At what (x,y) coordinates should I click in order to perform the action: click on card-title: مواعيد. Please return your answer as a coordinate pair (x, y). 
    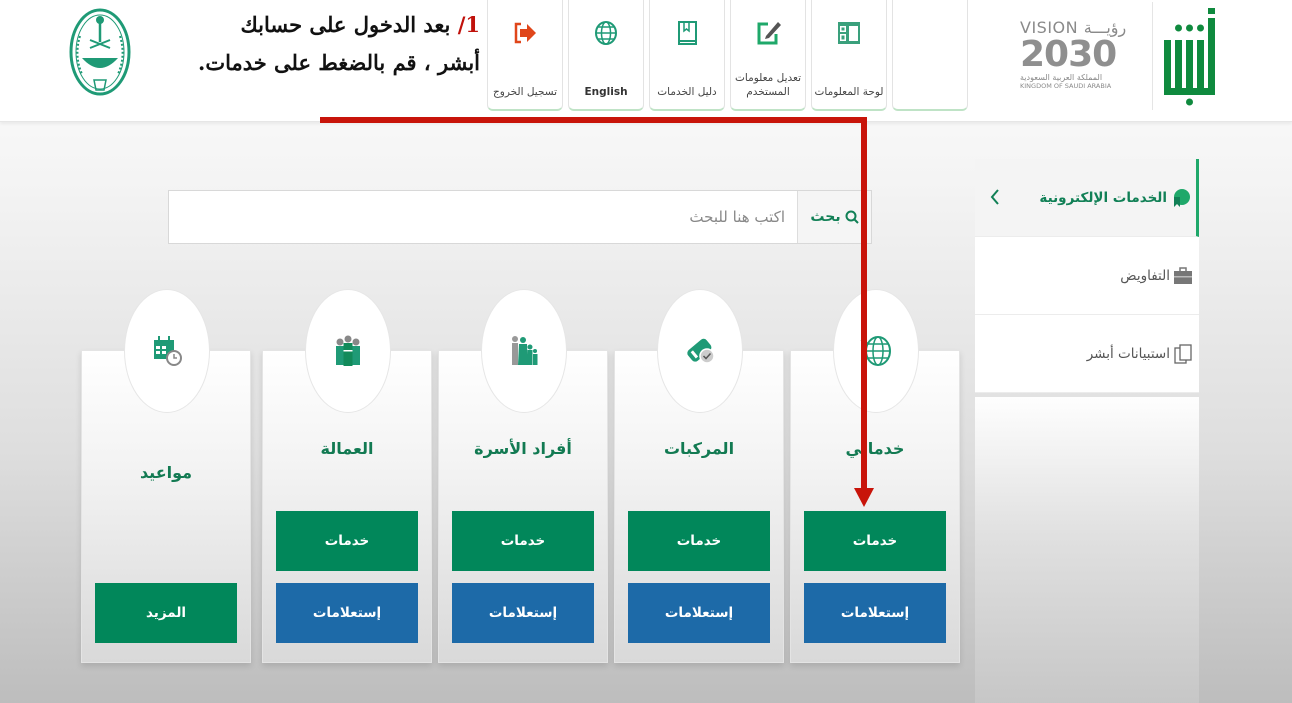
    Looking at the image, I should click on (166, 472).